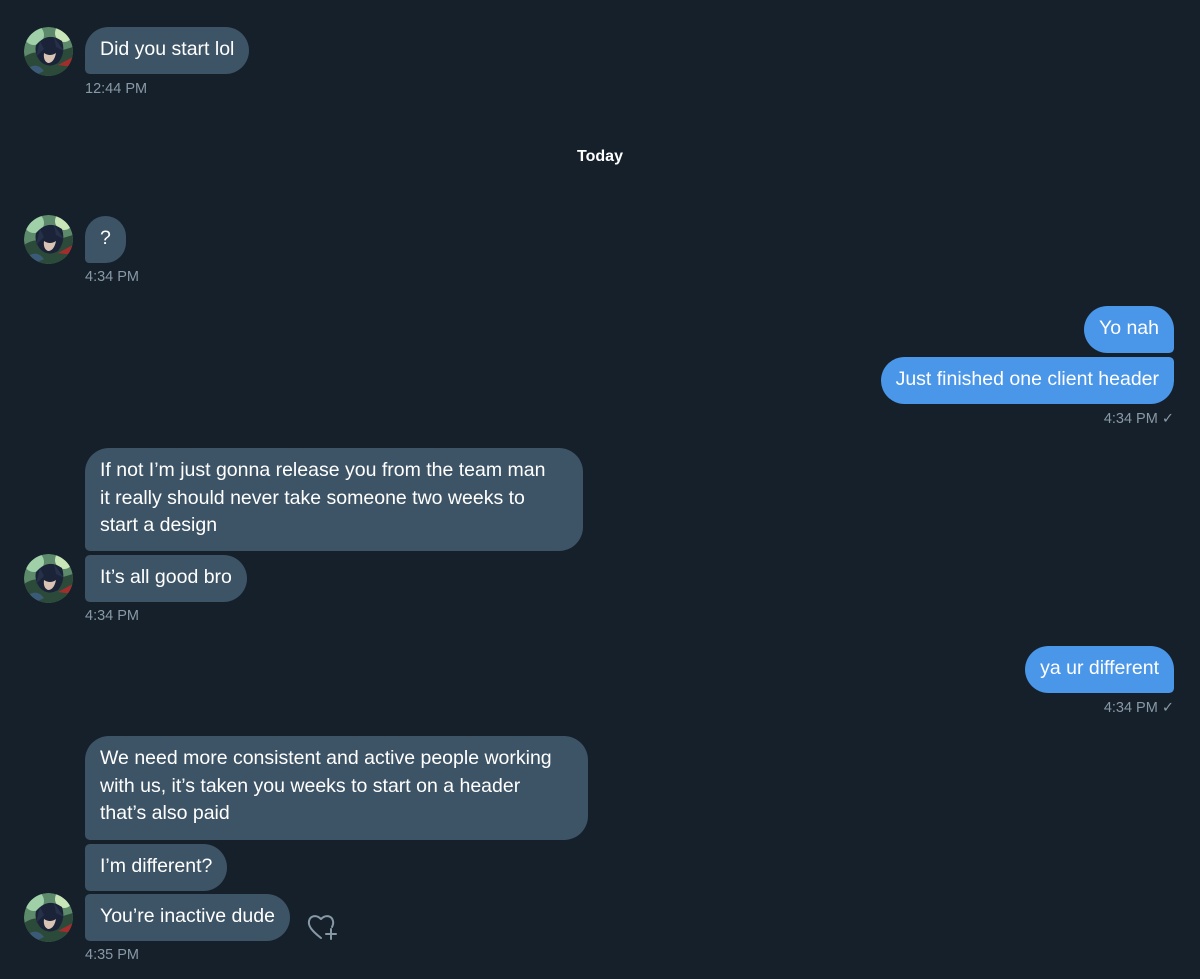  What do you see at coordinates (600, 156) in the screenshot?
I see `day-separator: Today` at bounding box center [600, 156].